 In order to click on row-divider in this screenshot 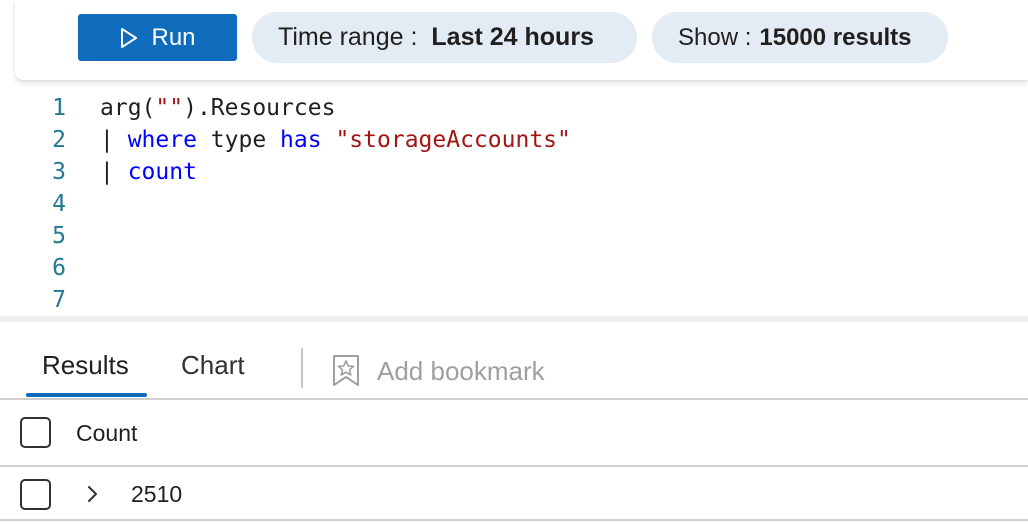, I will do `click(514, 520)`.